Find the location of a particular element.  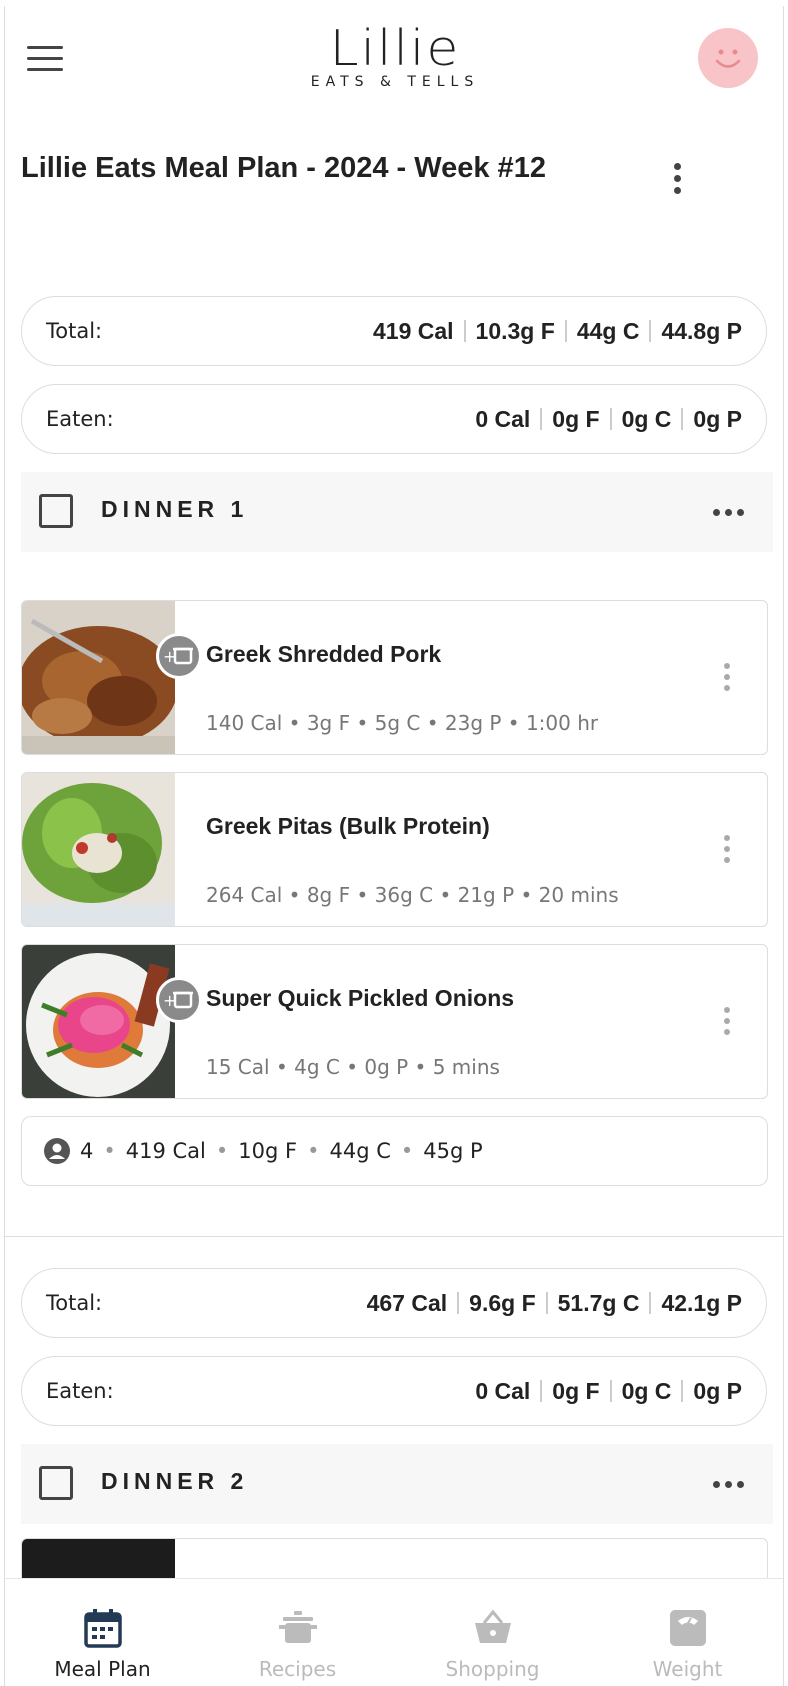

tab-label: Meal Plan is located at coordinates (102, 1669).